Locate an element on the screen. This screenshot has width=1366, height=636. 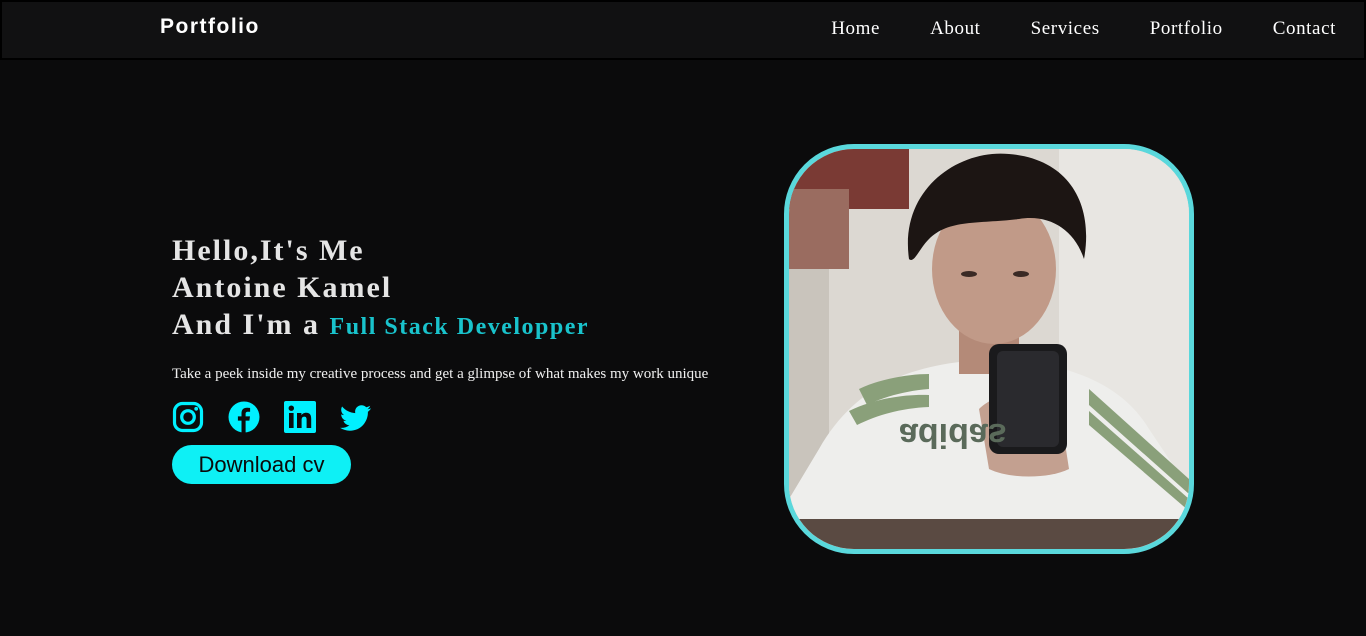
owner-name: Antoine Kamel is located at coordinates (282, 287).